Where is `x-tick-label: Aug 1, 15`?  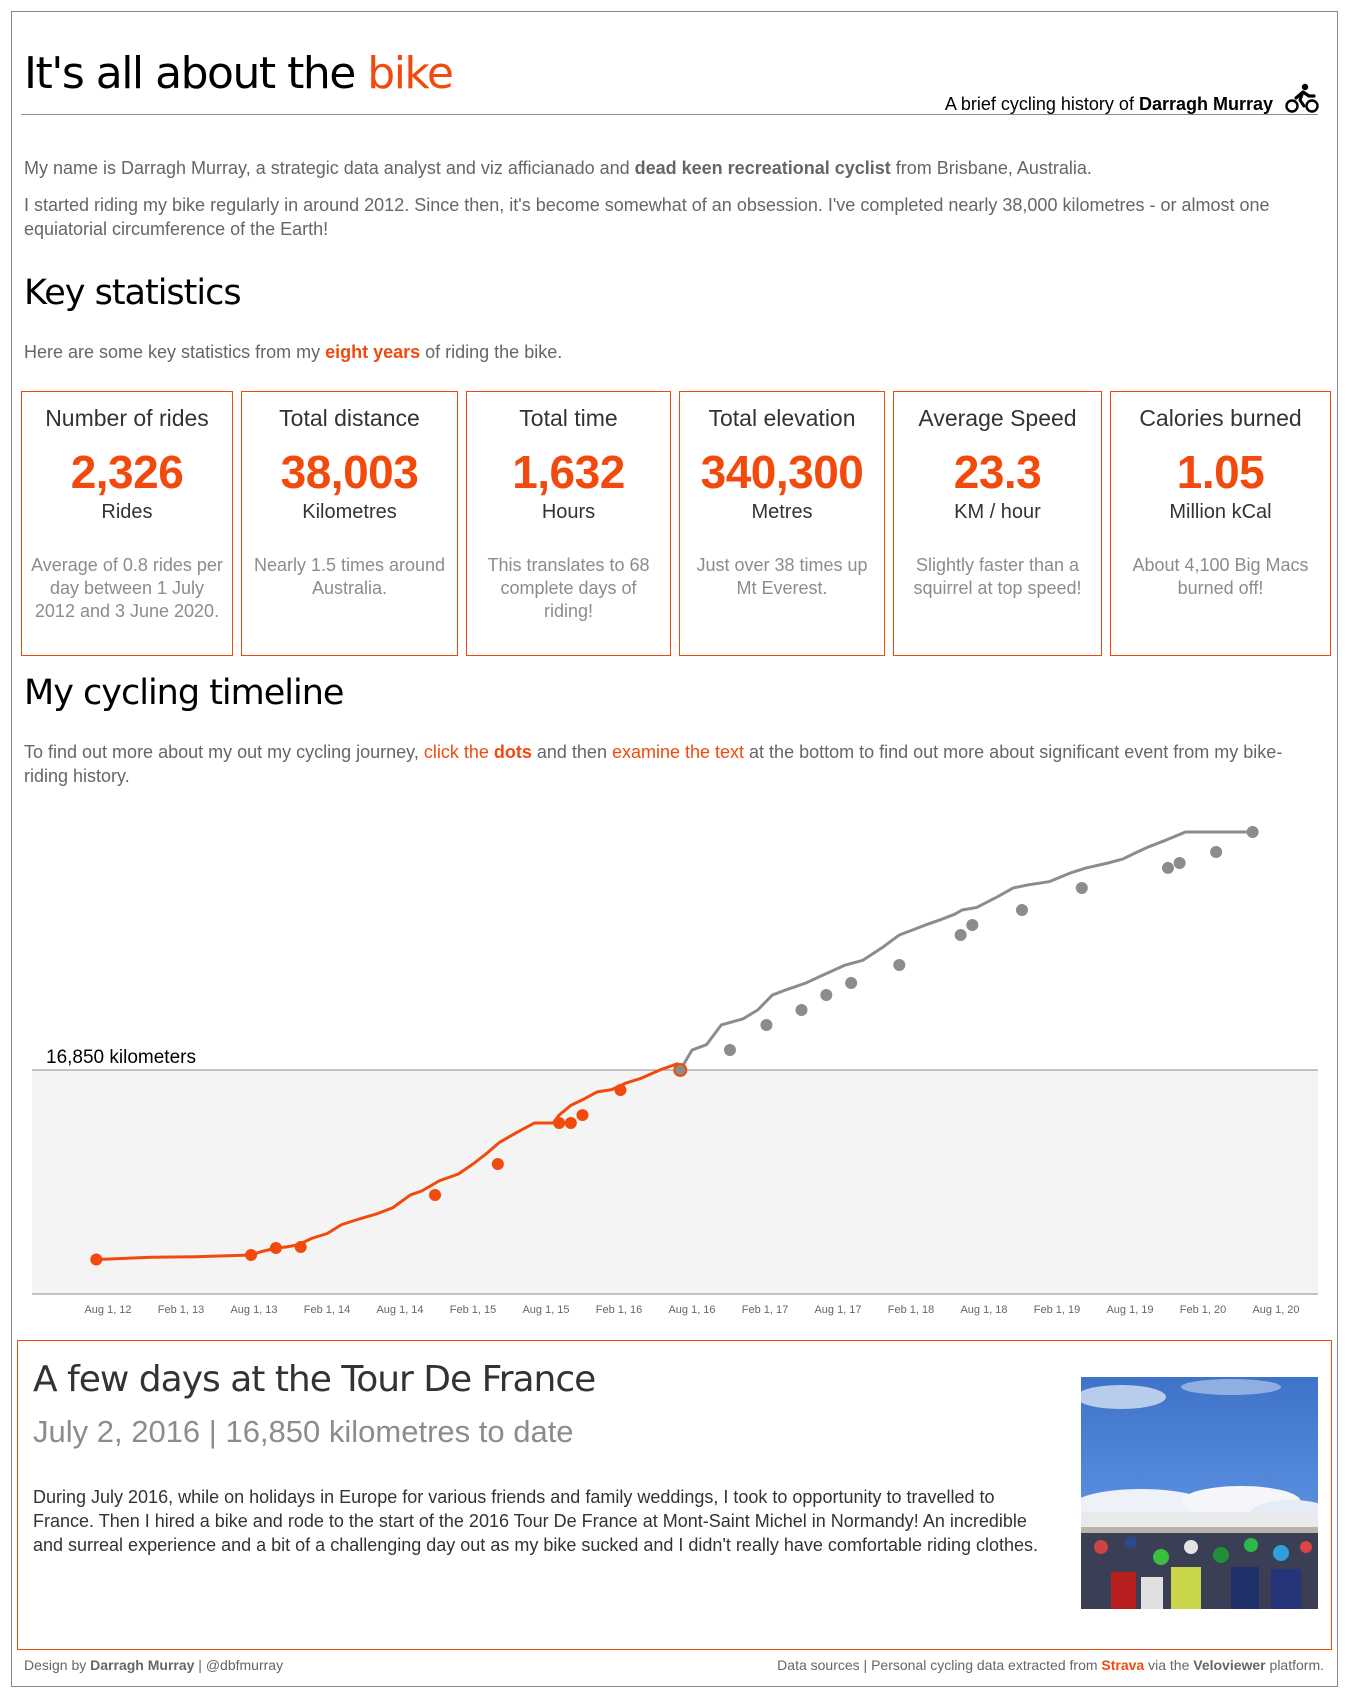 x-tick-label: Aug 1, 15 is located at coordinates (545, 1310).